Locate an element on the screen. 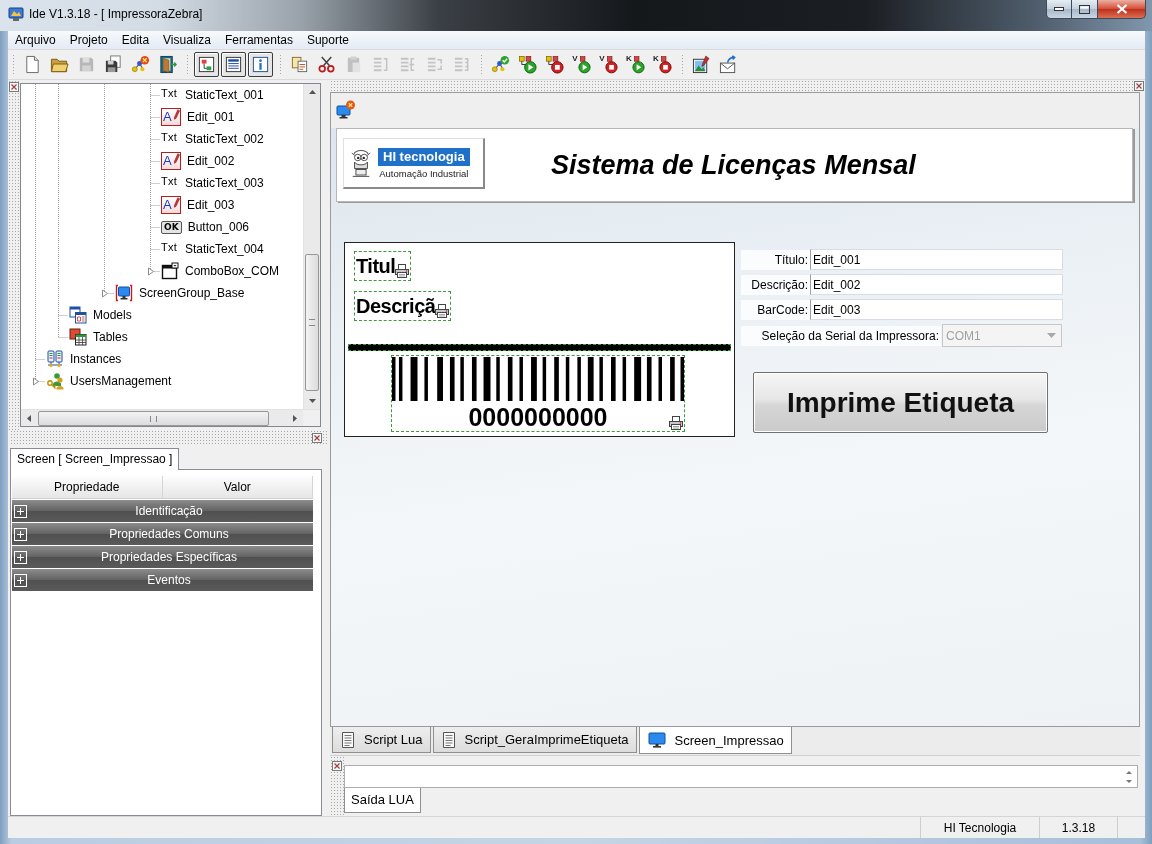 This screenshot has height=844, width=1152. button-control-icon: OK is located at coordinates (171, 227).